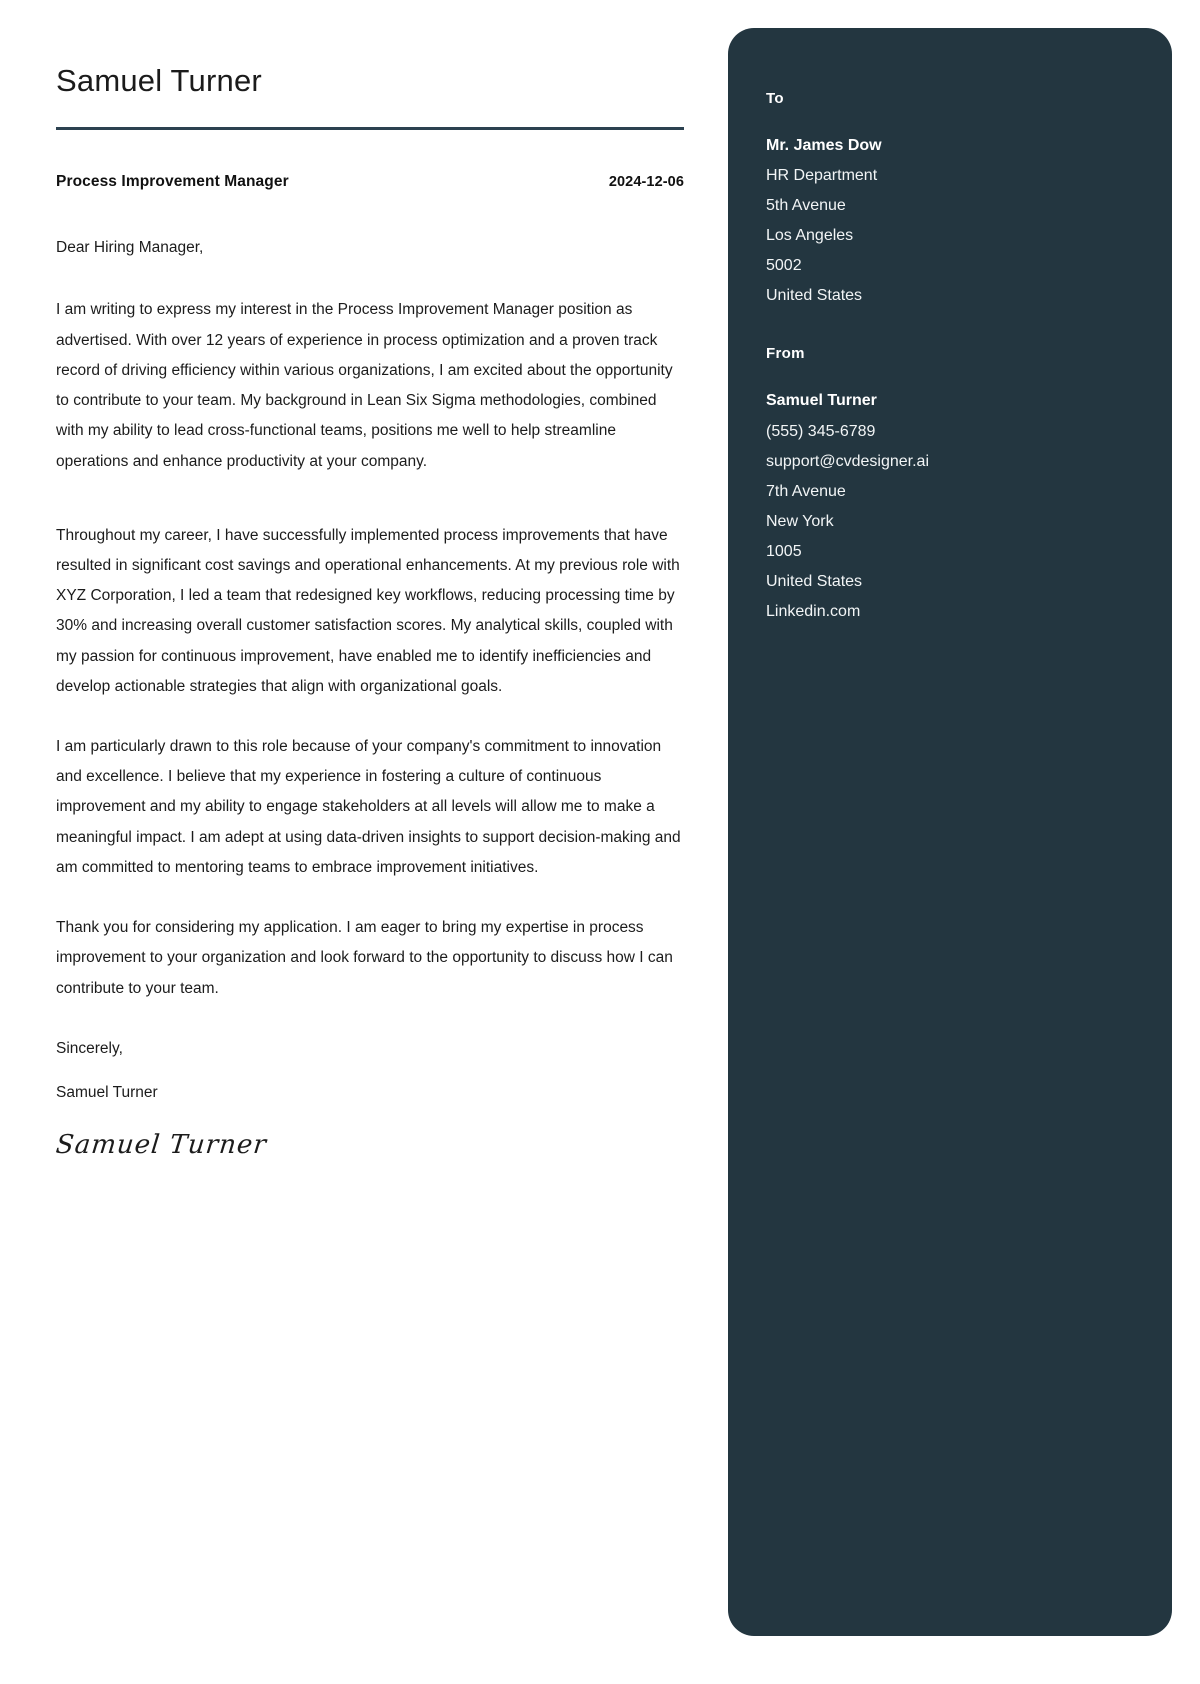 This screenshot has height=1684, width=1200. I want to click on from-heading: From, so click(785, 354).